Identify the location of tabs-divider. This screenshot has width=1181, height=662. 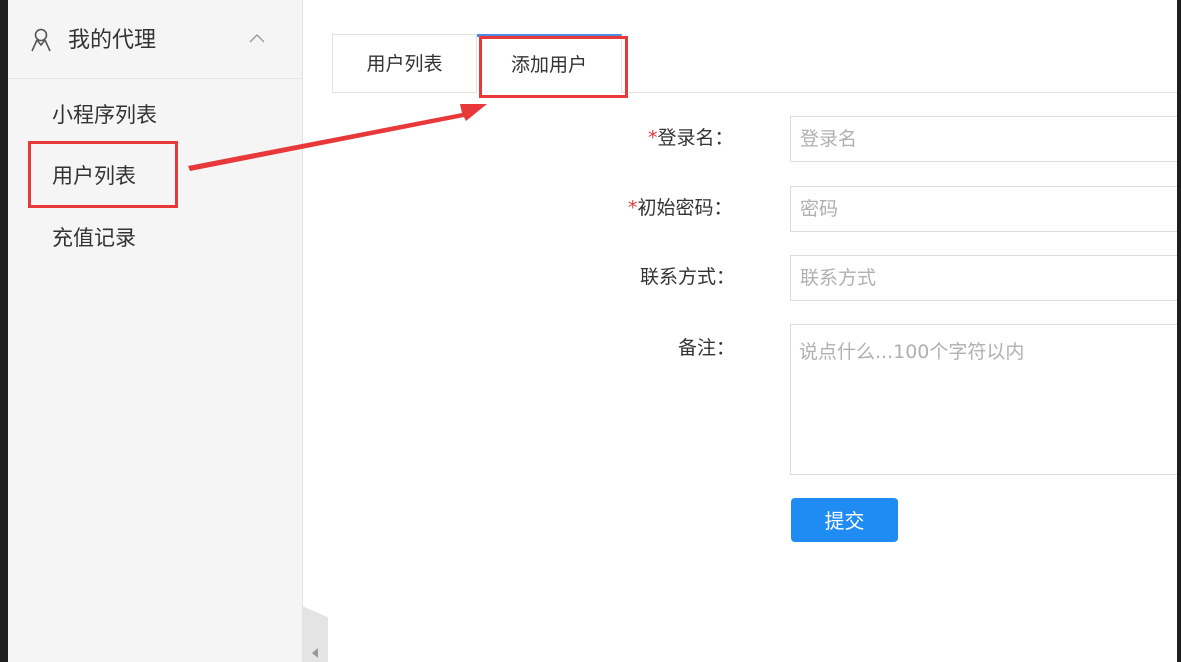
(754, 92).